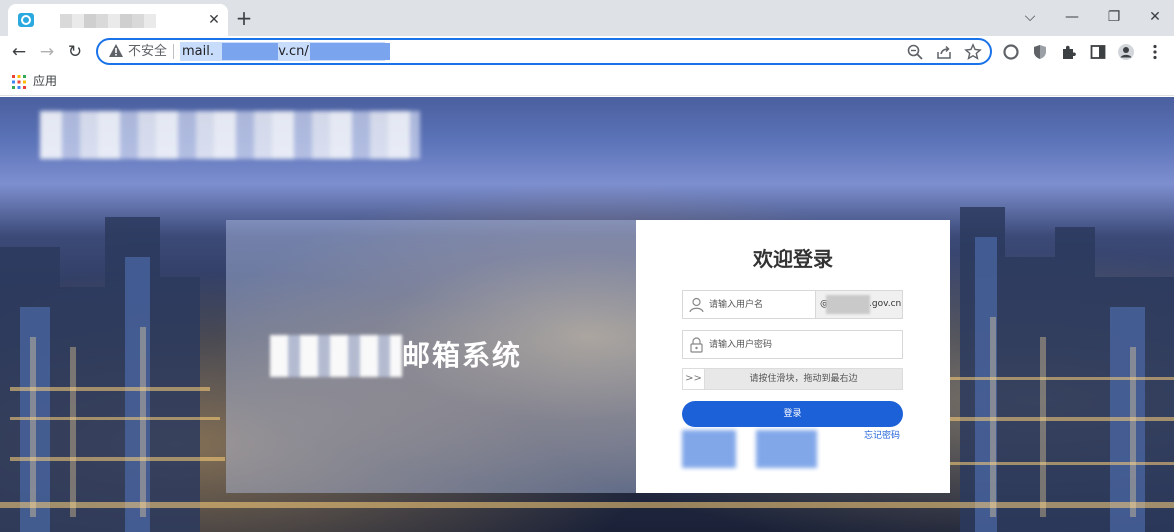 The image size is (1174, 532). What do you see at coordinates (915, 52) in the screenshot?
I see `zoom-icon` at bounding box center [915, 52].